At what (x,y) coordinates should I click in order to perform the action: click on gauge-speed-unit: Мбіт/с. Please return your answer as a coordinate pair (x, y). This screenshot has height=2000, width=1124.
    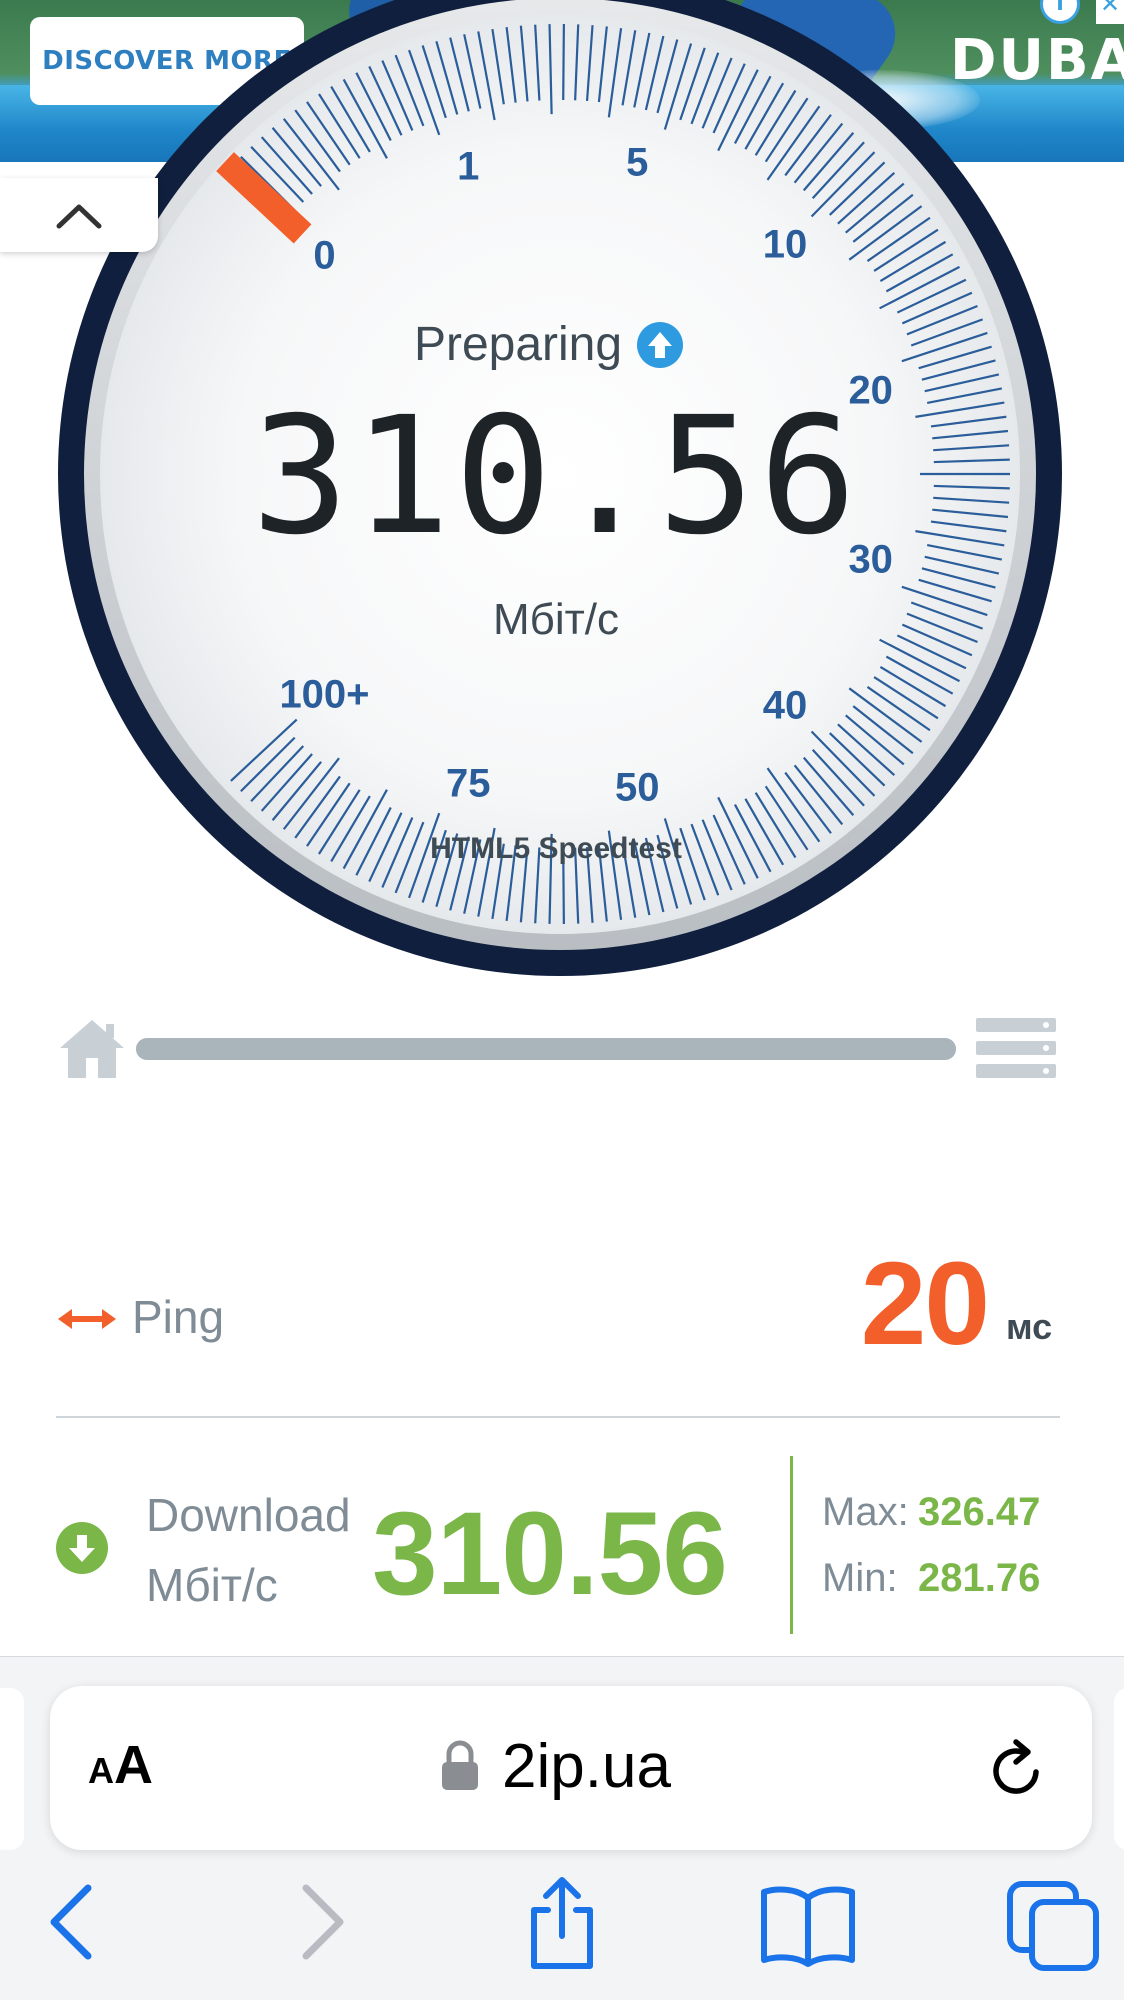
    Looking at the image, I should click on (556, 619).